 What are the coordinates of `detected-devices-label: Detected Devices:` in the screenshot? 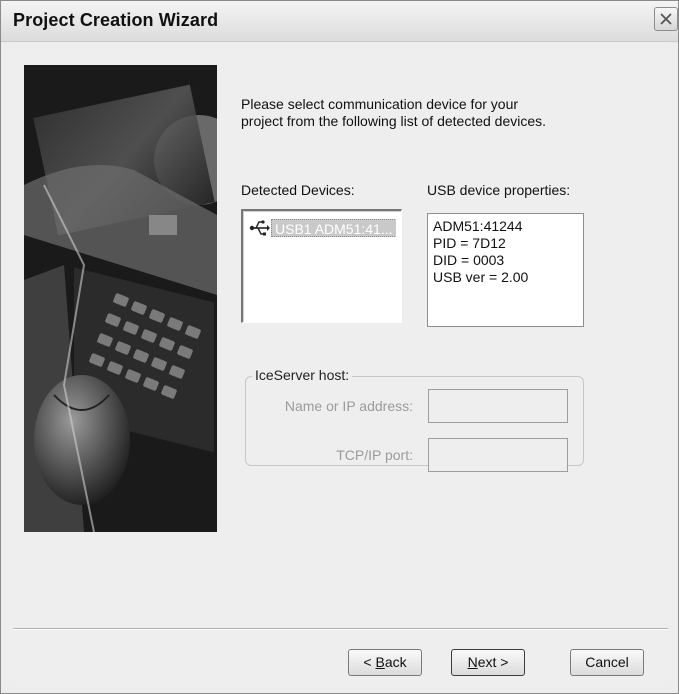 It's located at (298, 190).